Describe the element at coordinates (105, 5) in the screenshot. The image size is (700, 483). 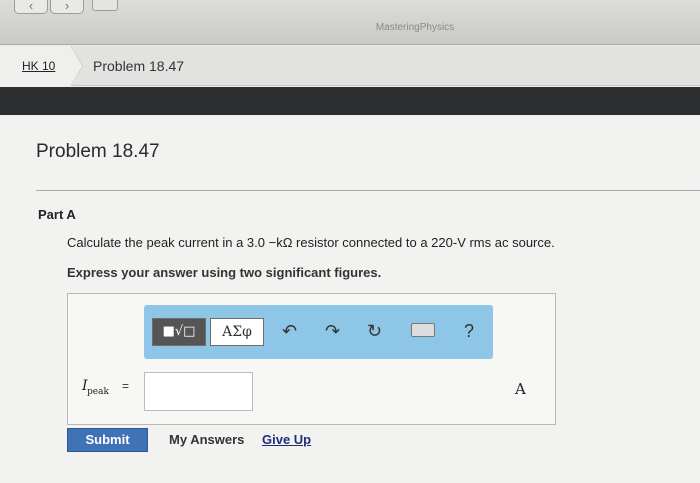
I see `tabs-icon` at that location.